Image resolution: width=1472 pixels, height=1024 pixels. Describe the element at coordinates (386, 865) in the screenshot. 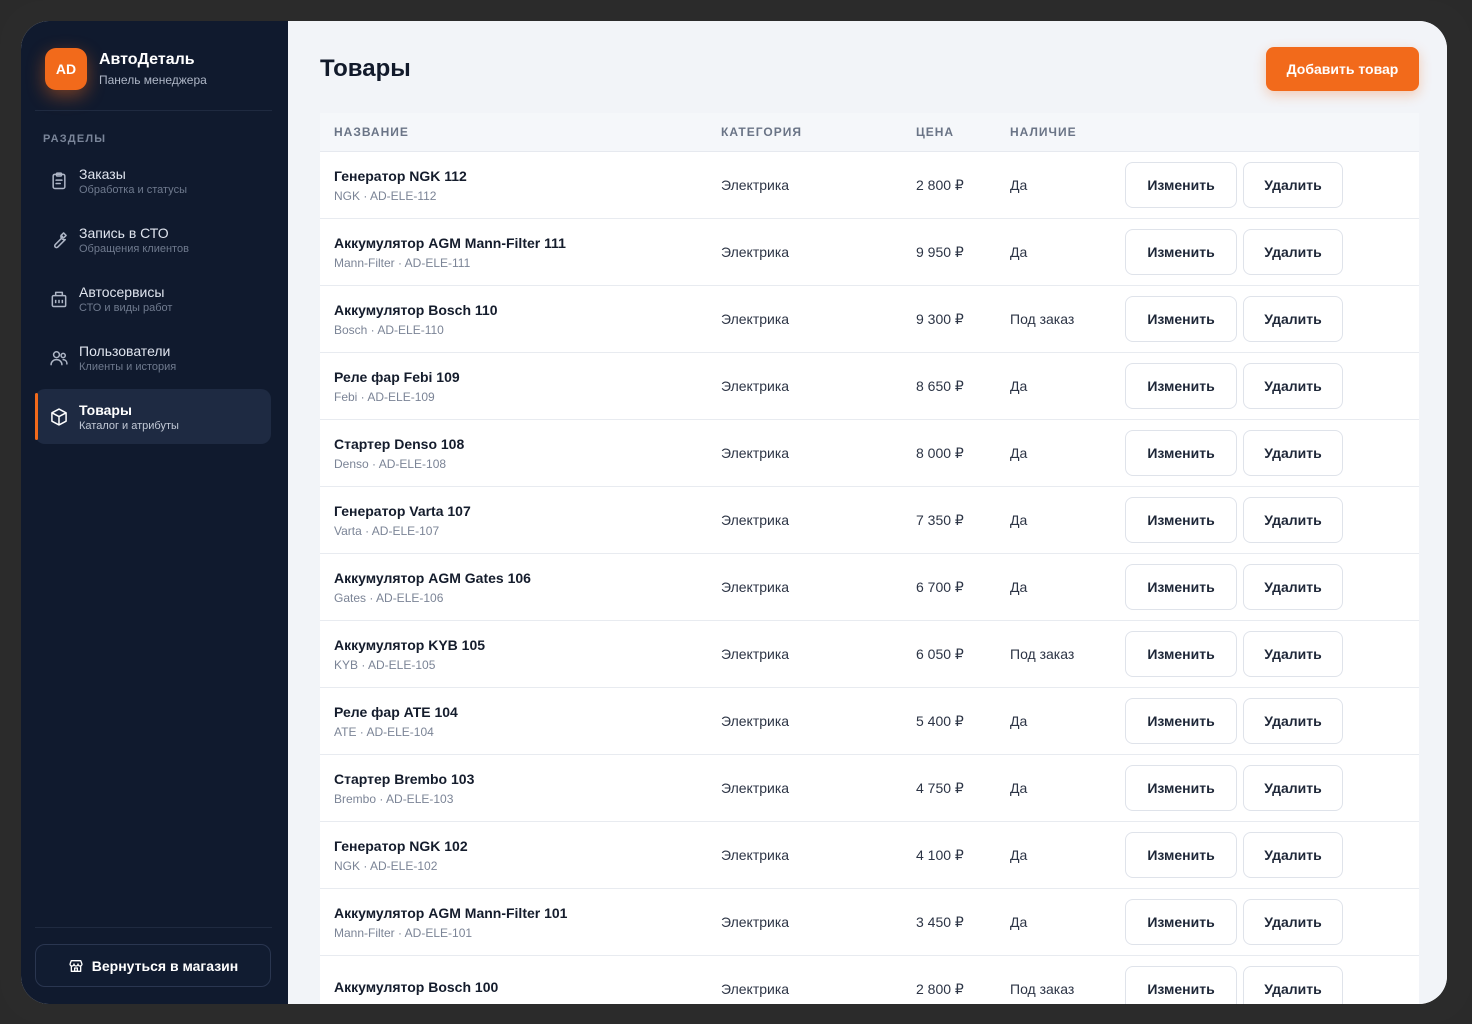

I see `product-meta: NGK · AD-ELE-102` at that location.